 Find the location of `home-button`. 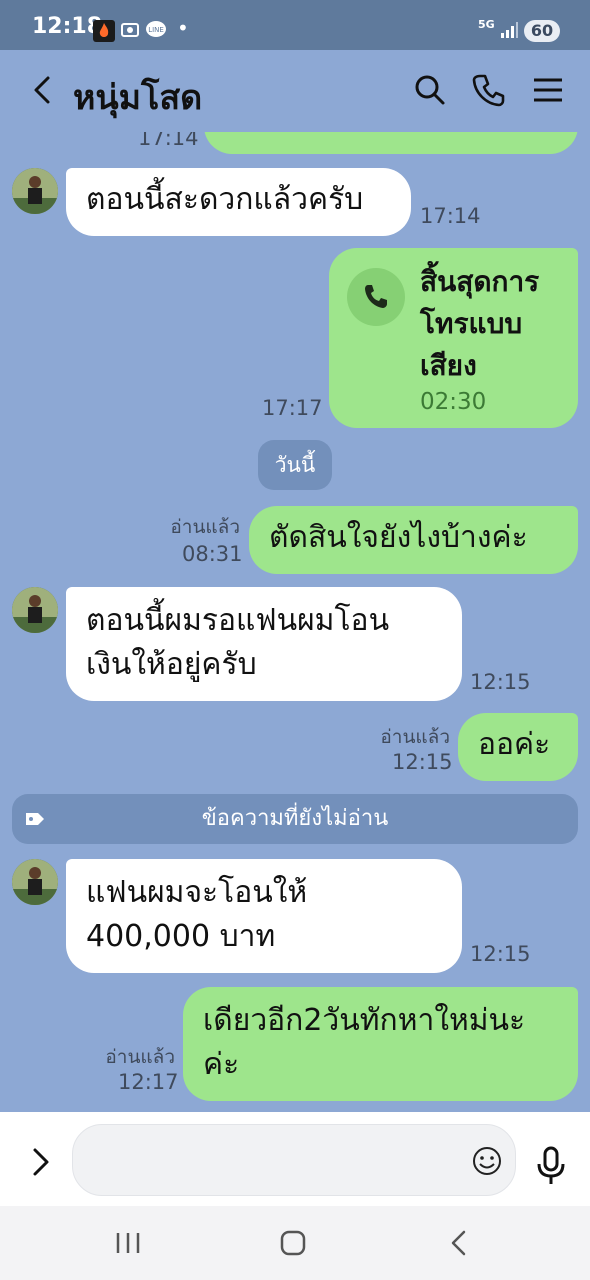

home-button is located at coordinates (293, 1245).